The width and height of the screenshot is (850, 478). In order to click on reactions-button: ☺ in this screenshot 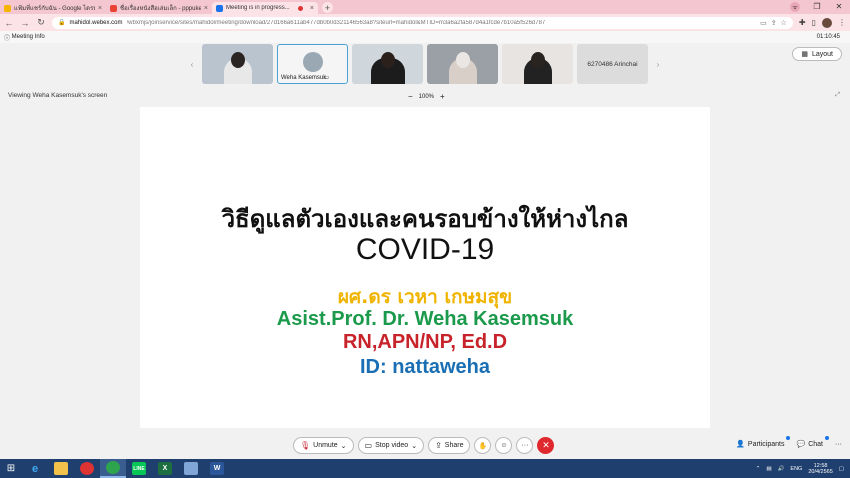, I will do `click(504, 445)`.